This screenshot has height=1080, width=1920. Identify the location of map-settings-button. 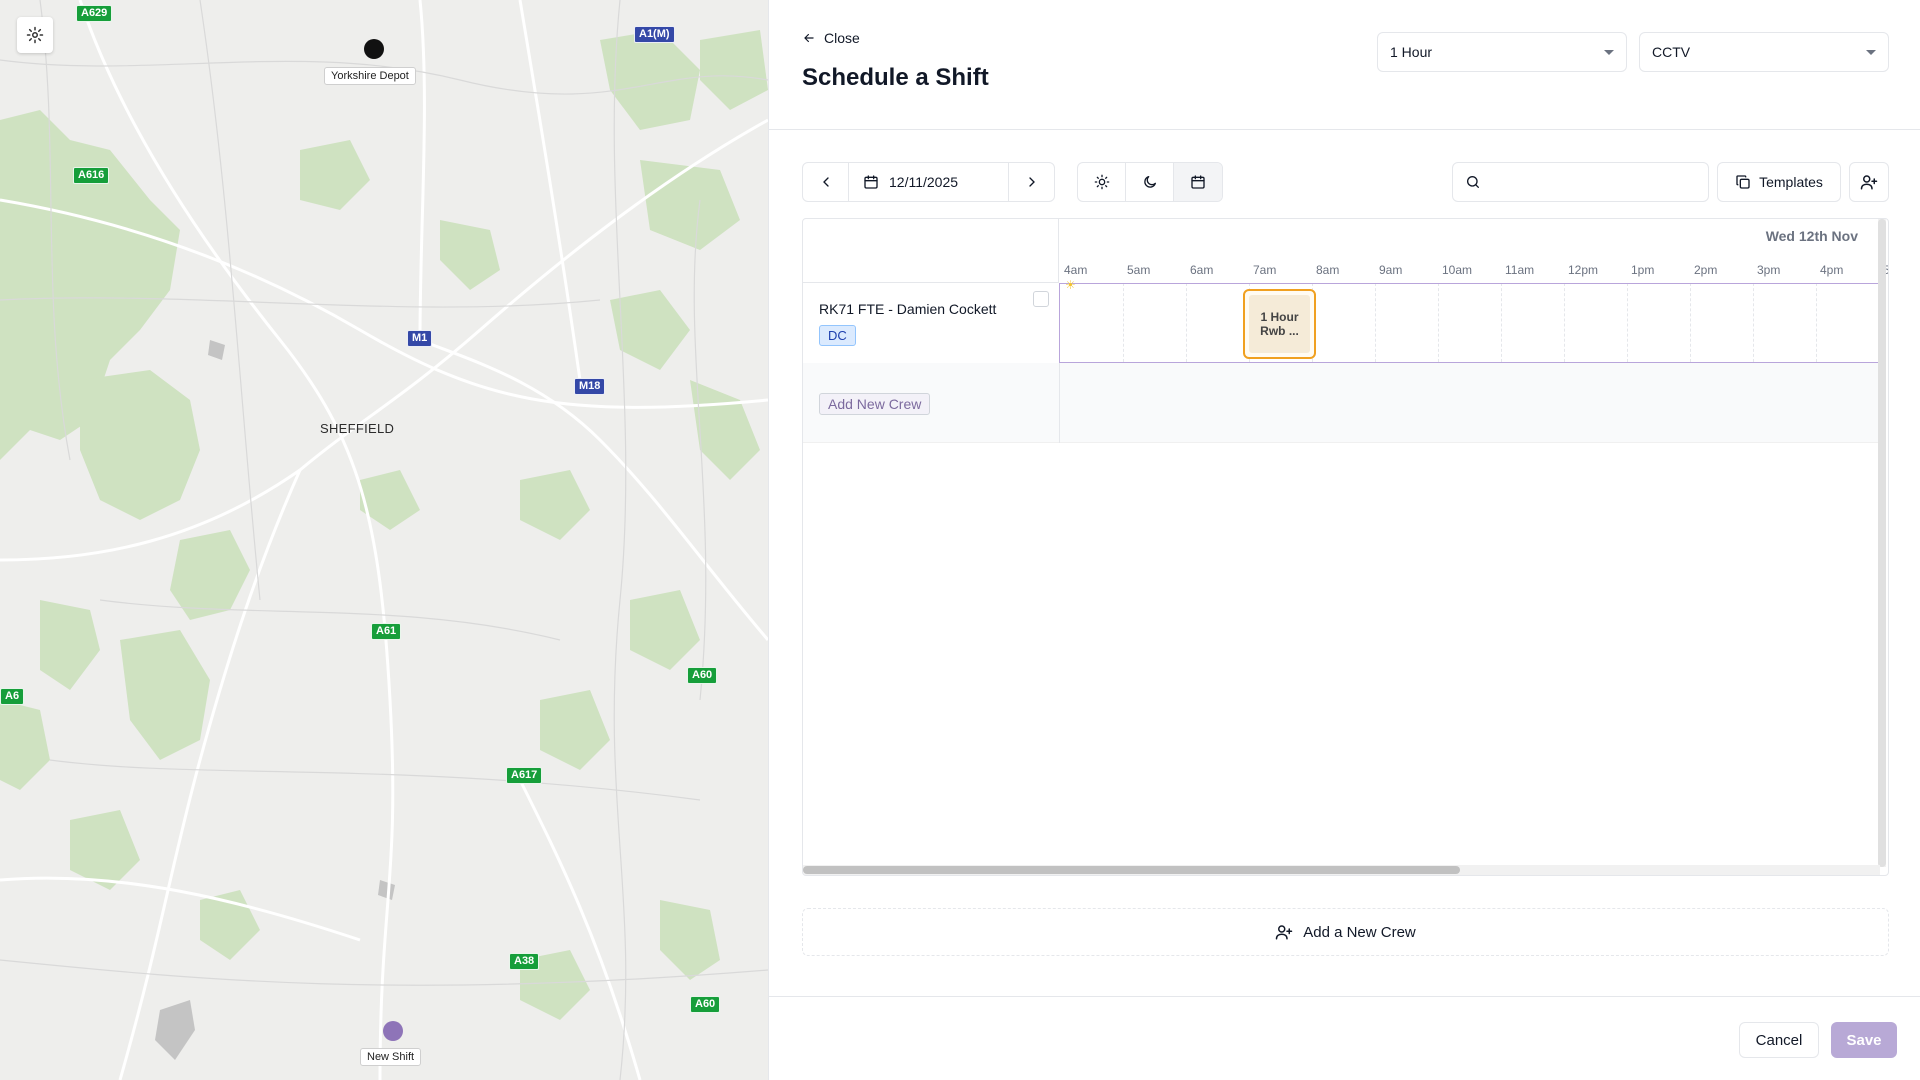
(35, 35).